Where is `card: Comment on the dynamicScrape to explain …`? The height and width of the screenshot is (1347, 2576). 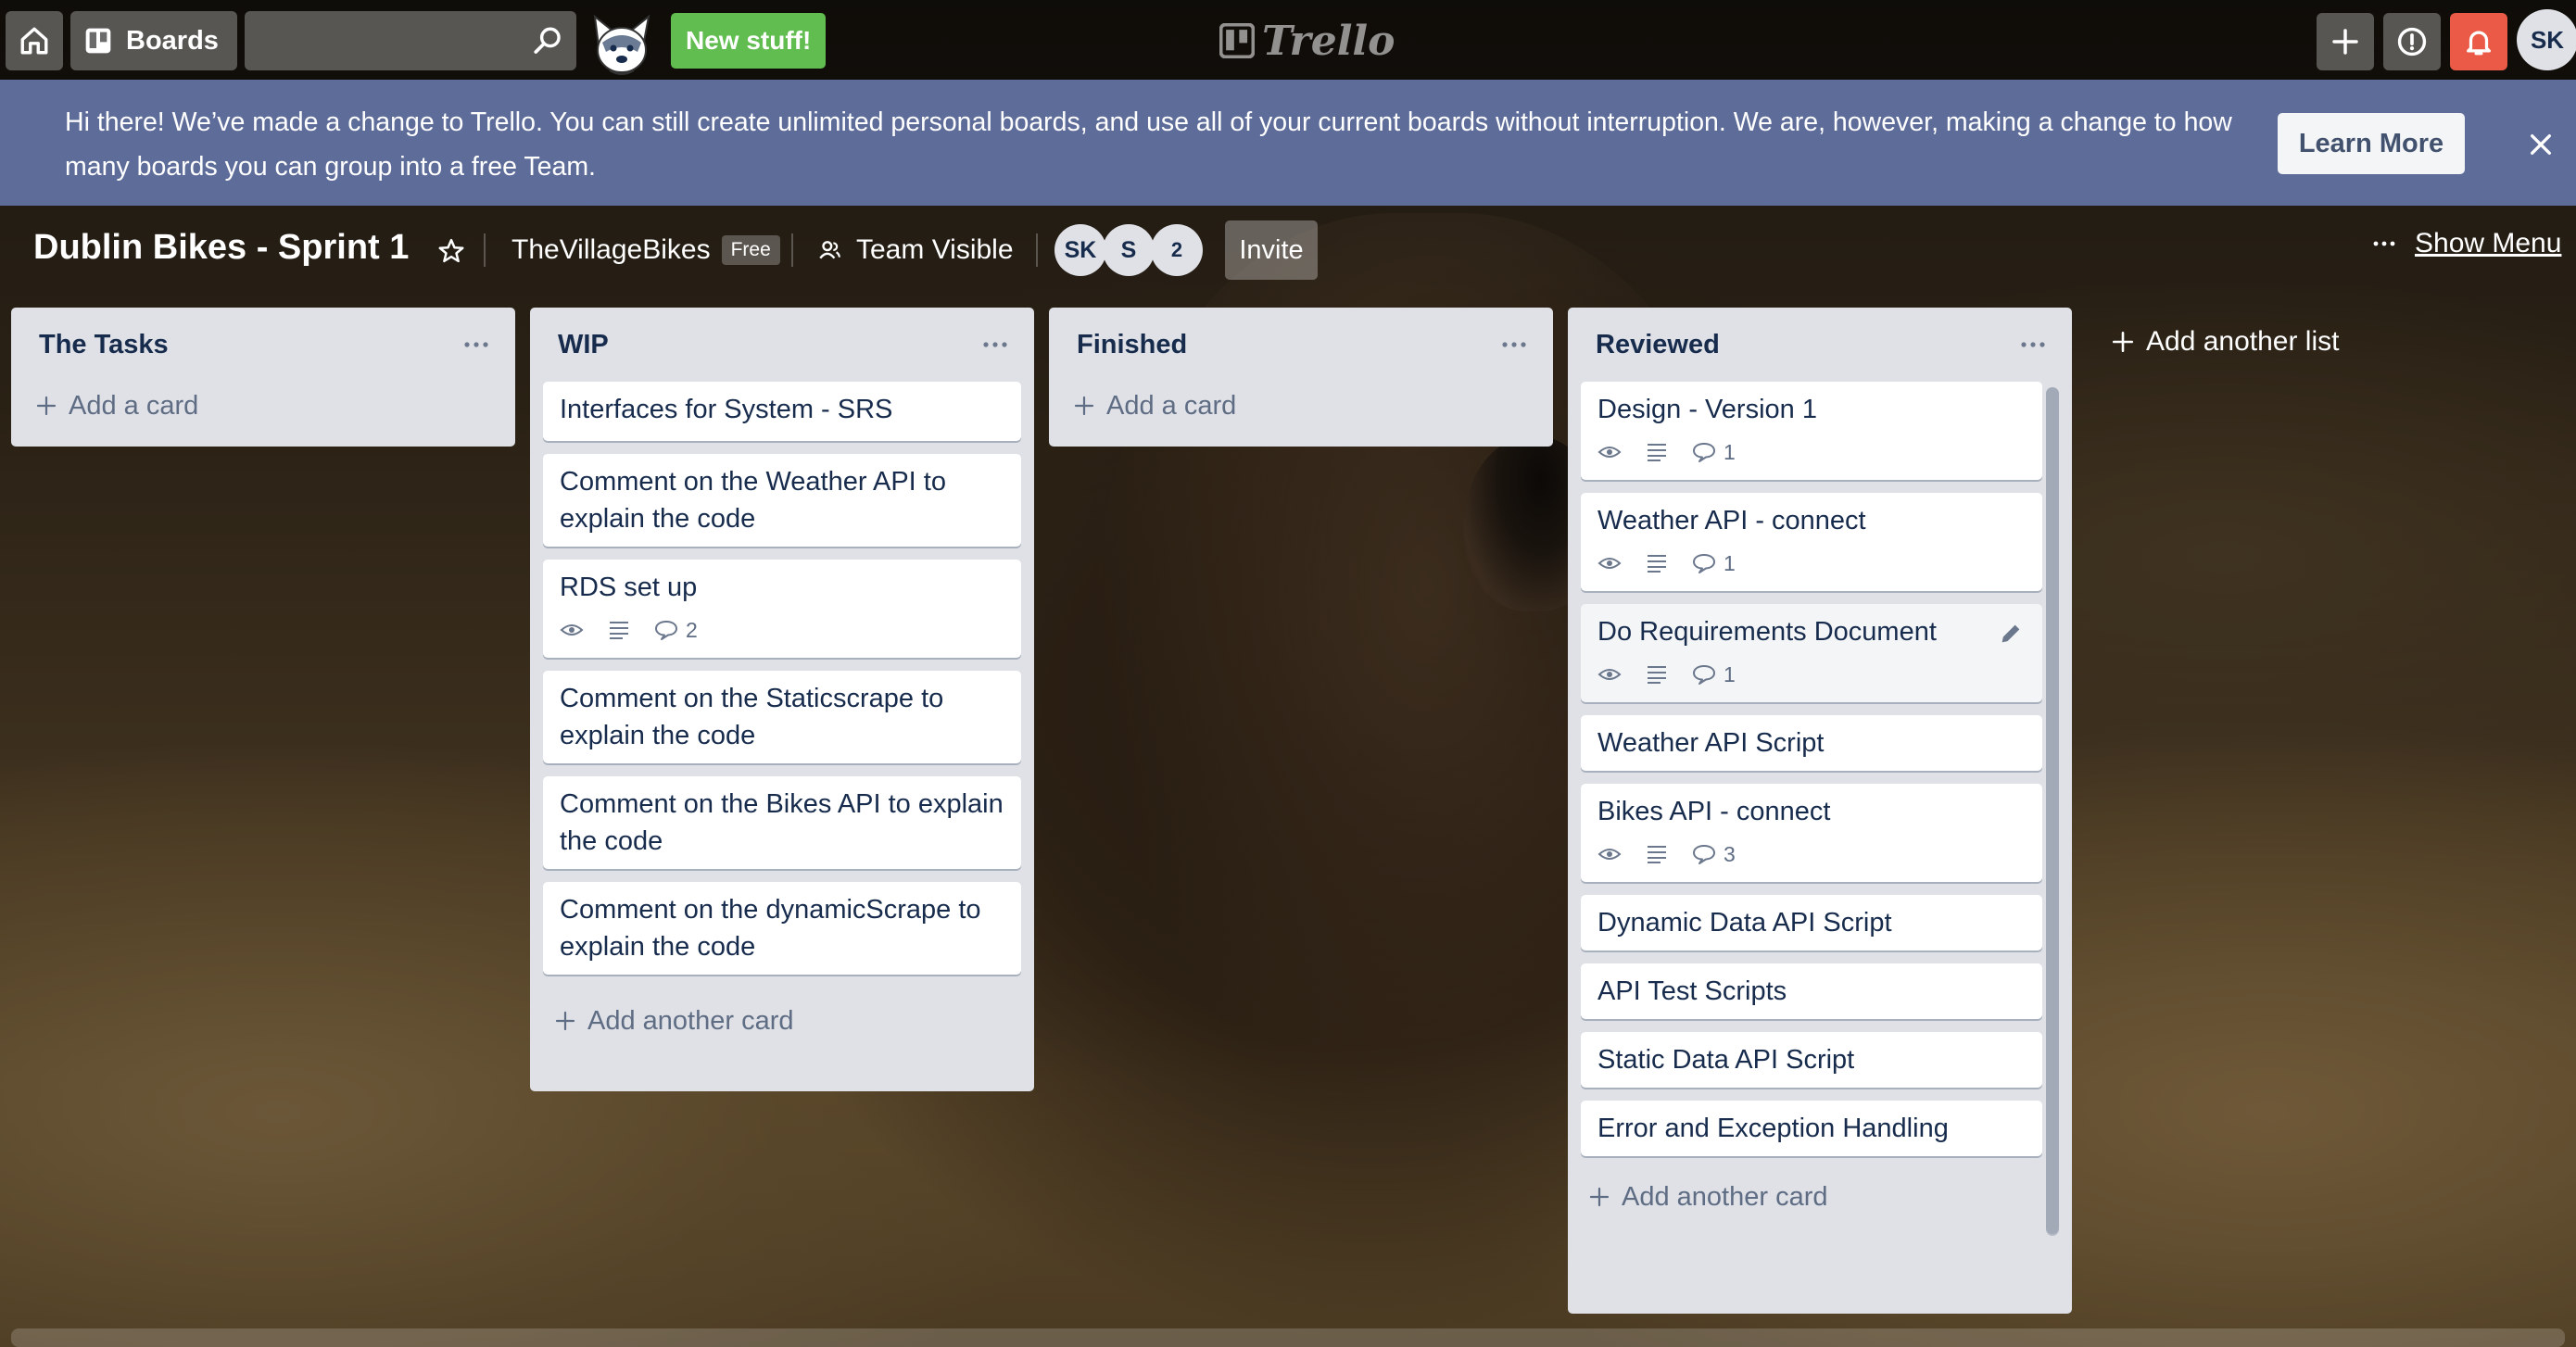 card: Comment on the dynamicScrape to explain … is located at coordinates (782, 928).